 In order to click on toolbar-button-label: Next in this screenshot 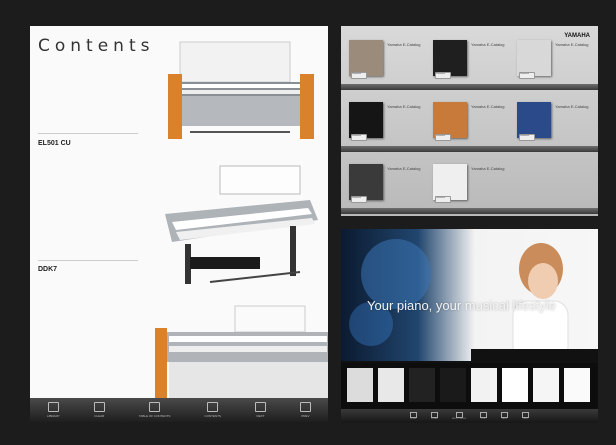, I will do `click(260, 416)`.